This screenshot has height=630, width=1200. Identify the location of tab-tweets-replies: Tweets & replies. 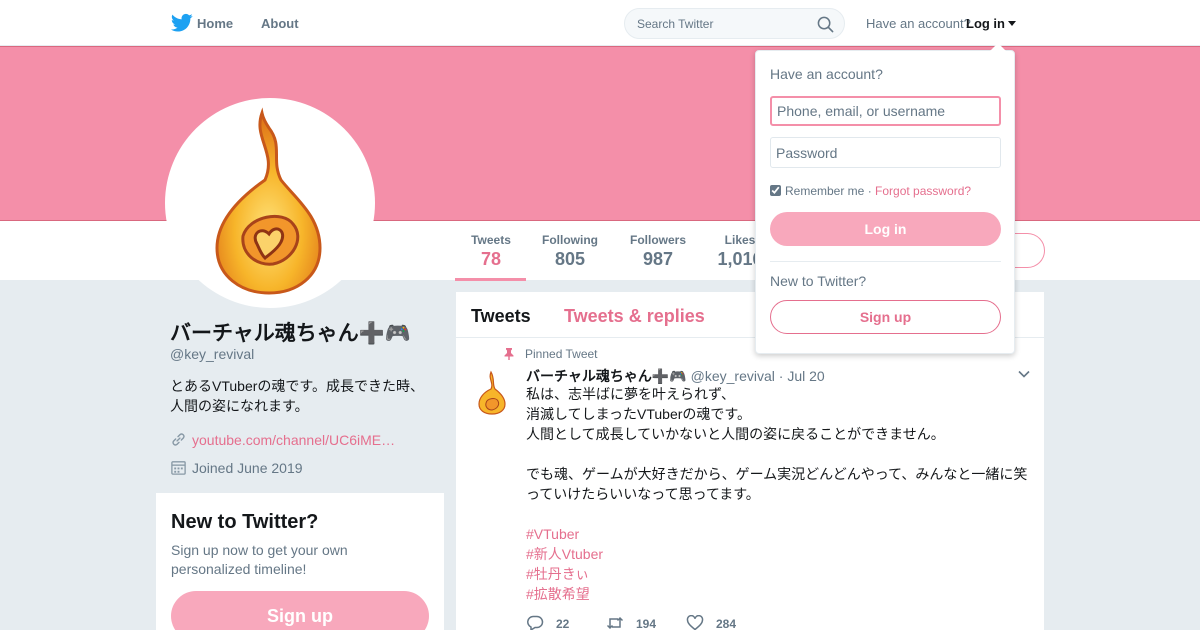
(634, 316).